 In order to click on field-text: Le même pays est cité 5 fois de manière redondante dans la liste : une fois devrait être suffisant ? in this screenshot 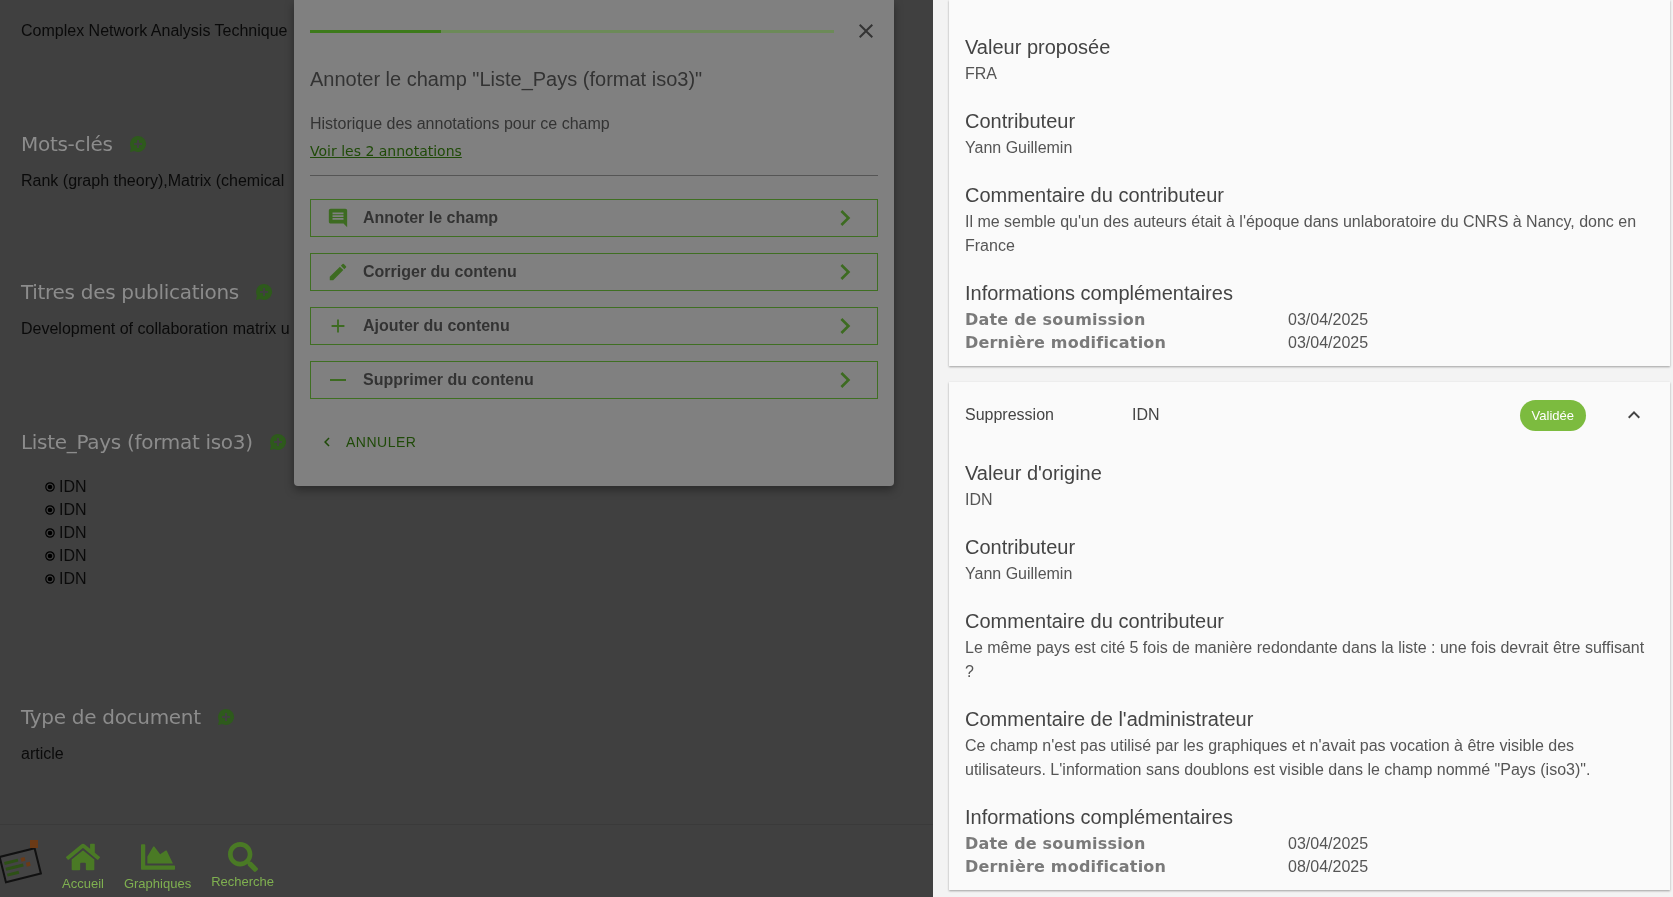, I will do `click(1305, 660)`.